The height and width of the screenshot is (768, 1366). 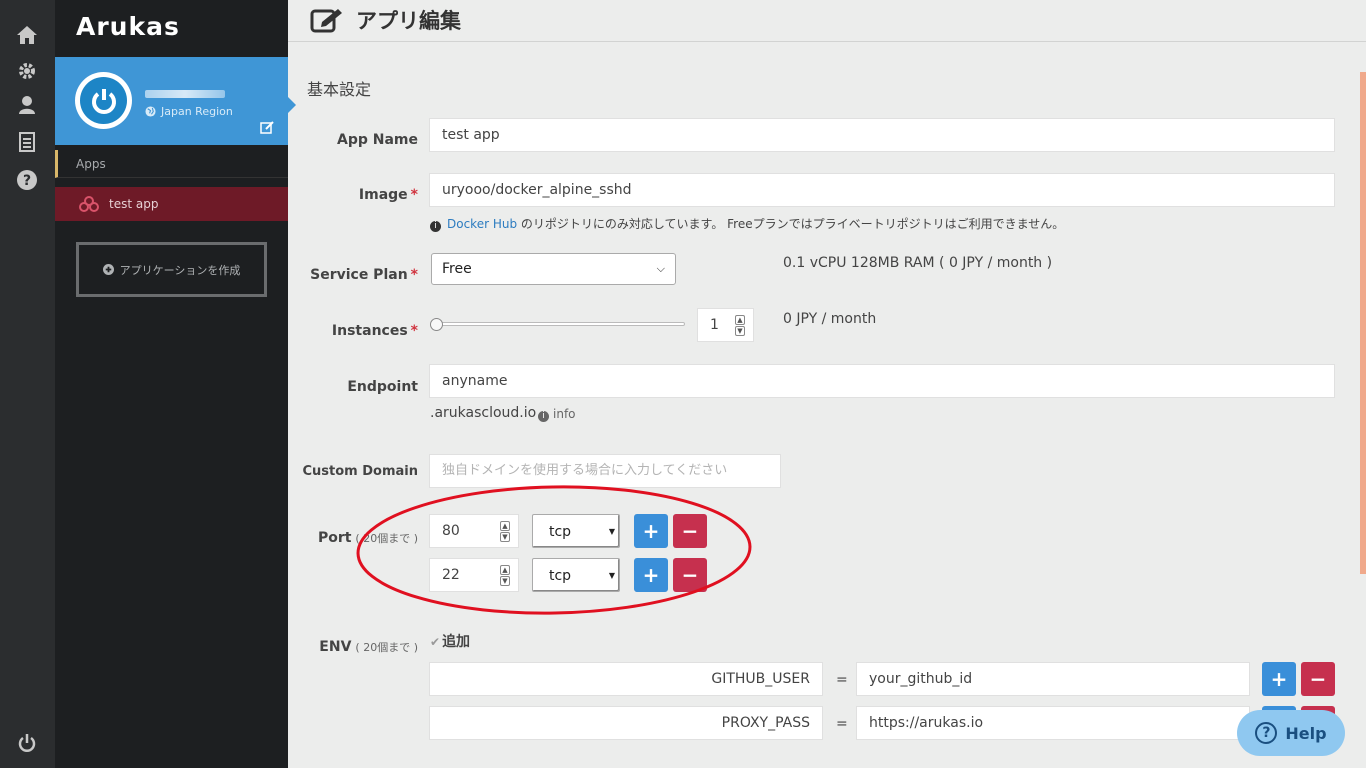 What do you see at coordinates (714, 325) in the screenshot?
I see `instances-value: 1` at bounding box center [714, 325].